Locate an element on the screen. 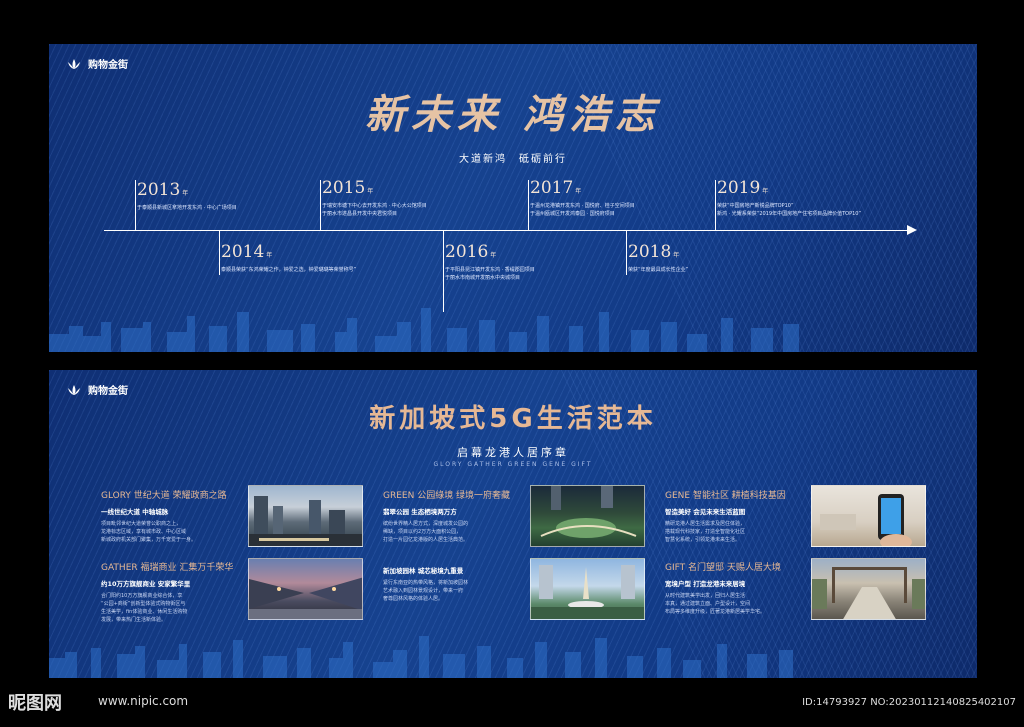  block-subheading: 宽境户型 打造龙港未来居境 is located at coordinates (705, 584).